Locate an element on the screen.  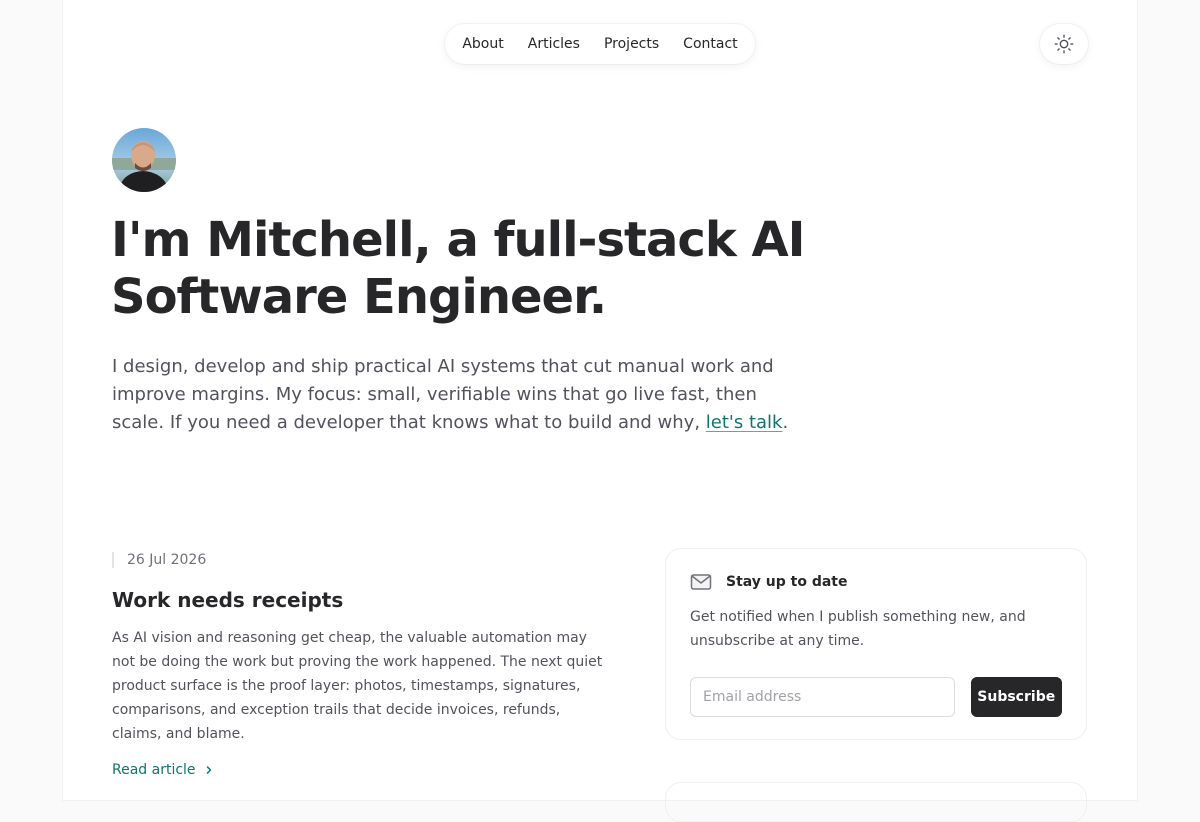
newsletter-title: Stay up to date is located at coordinates (787, 582).